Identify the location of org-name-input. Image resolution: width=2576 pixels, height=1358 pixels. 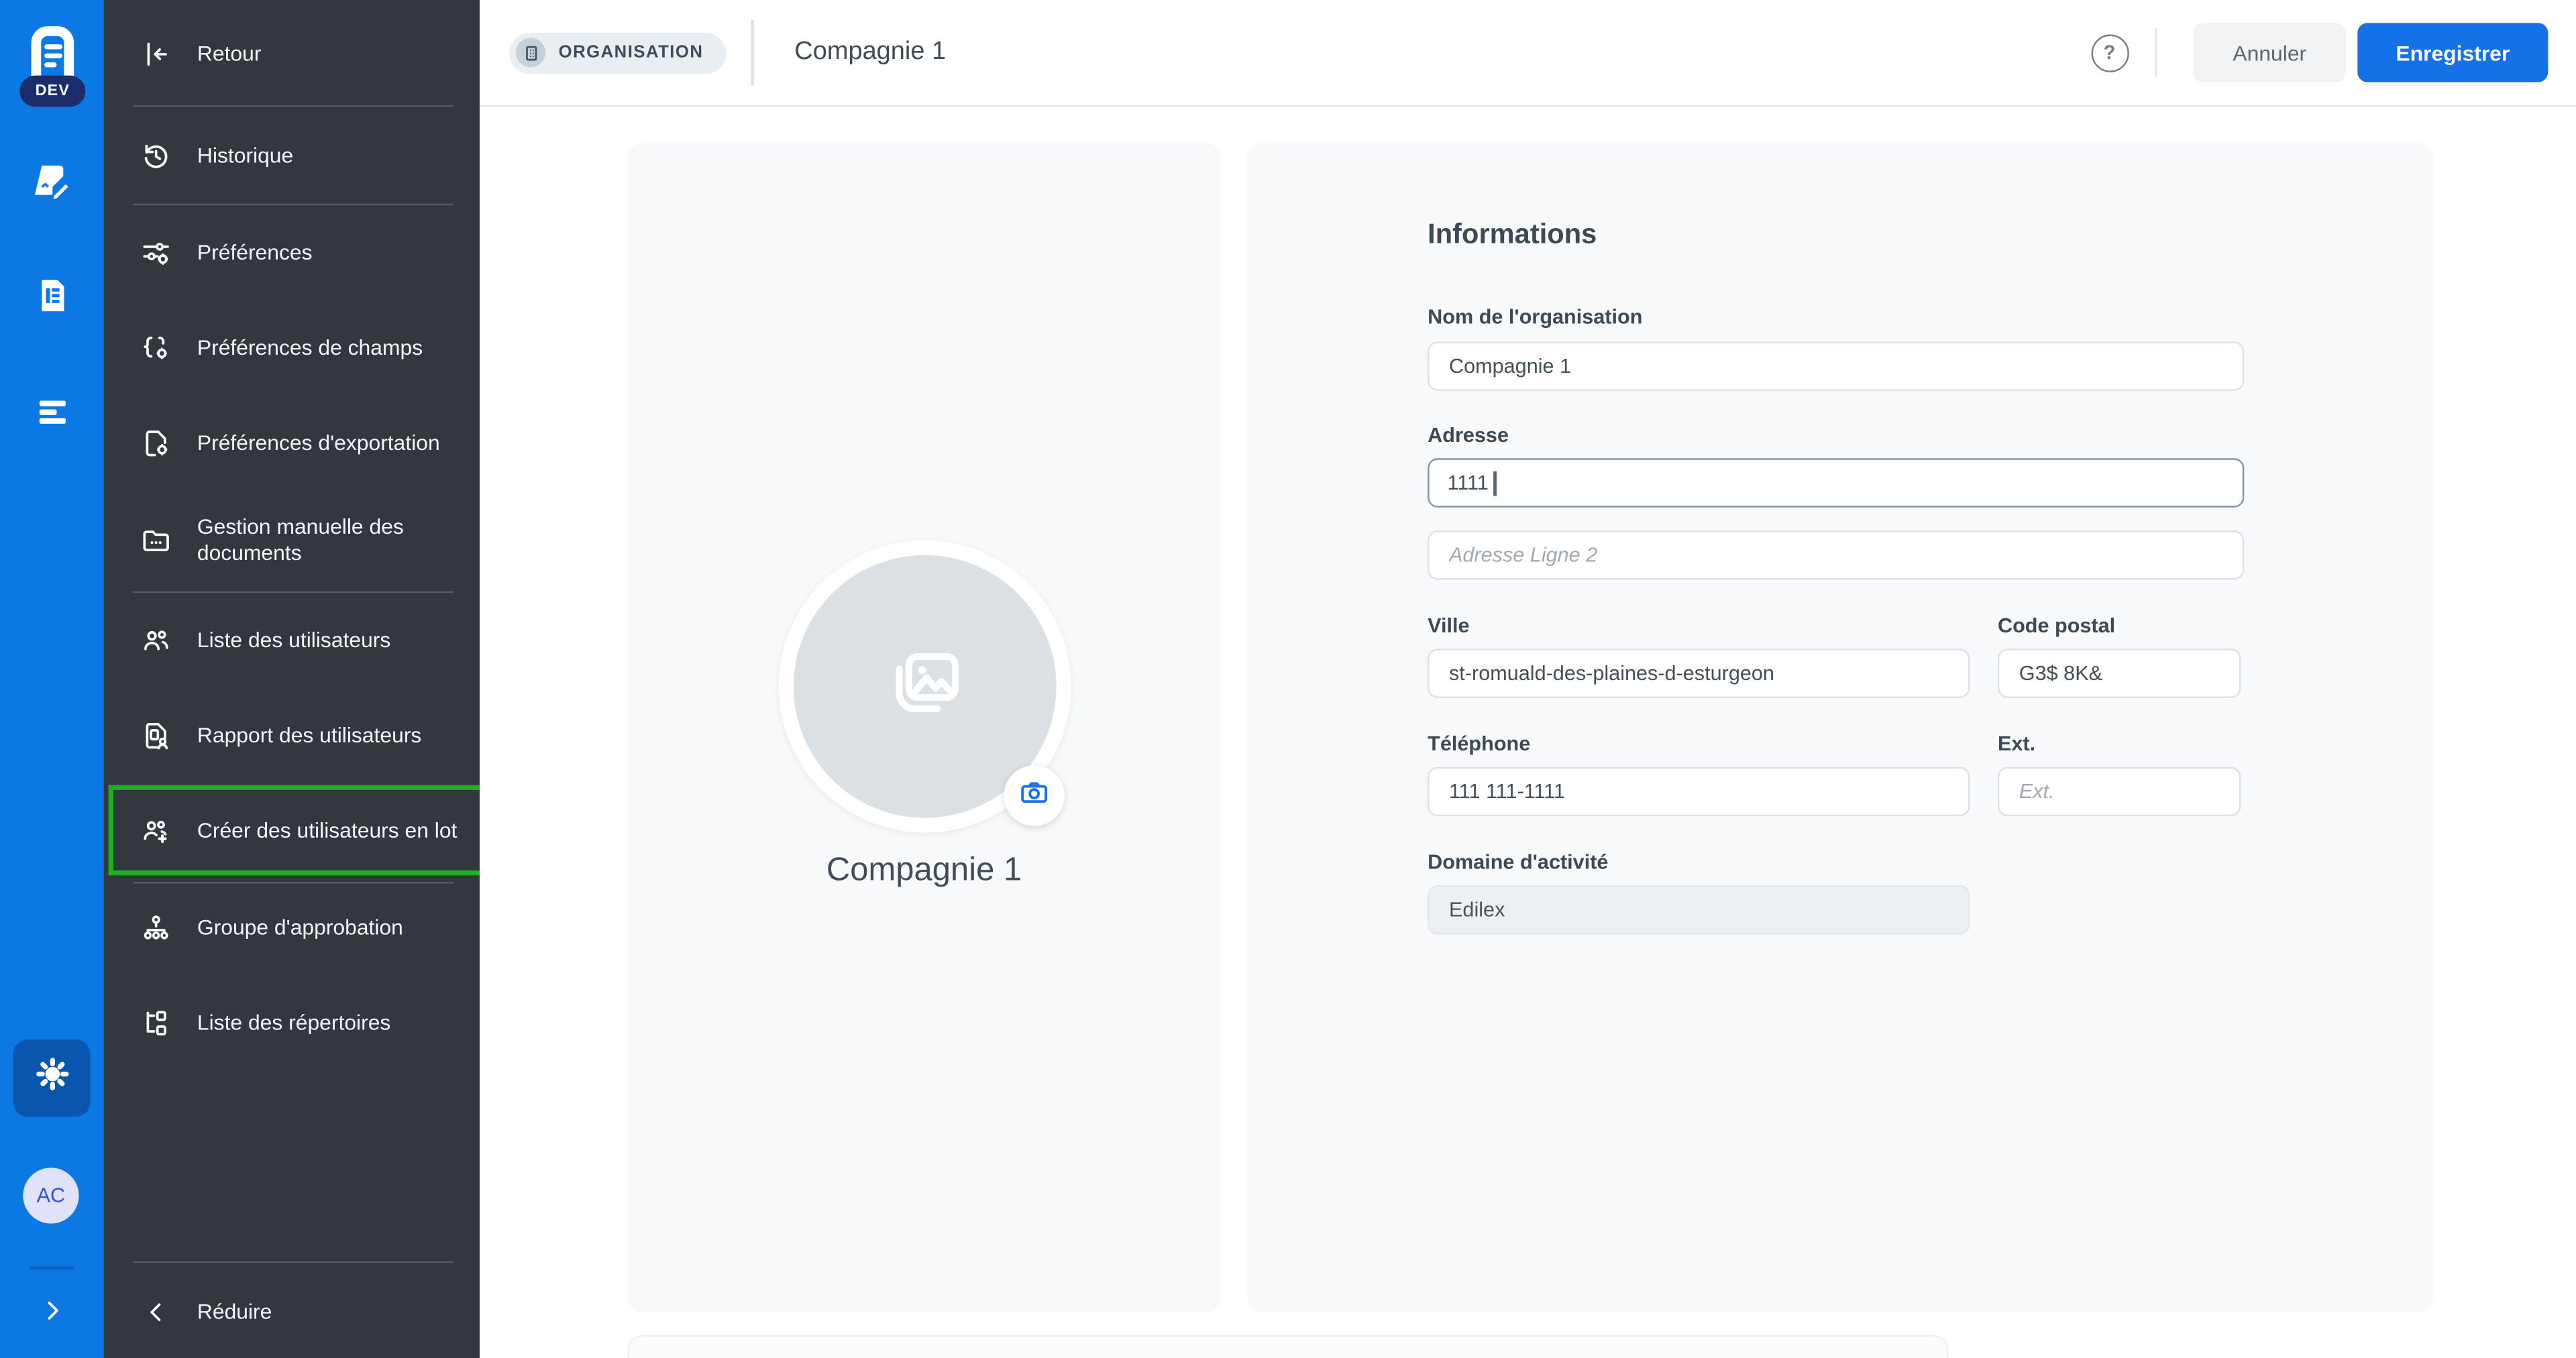
(1836, 366).